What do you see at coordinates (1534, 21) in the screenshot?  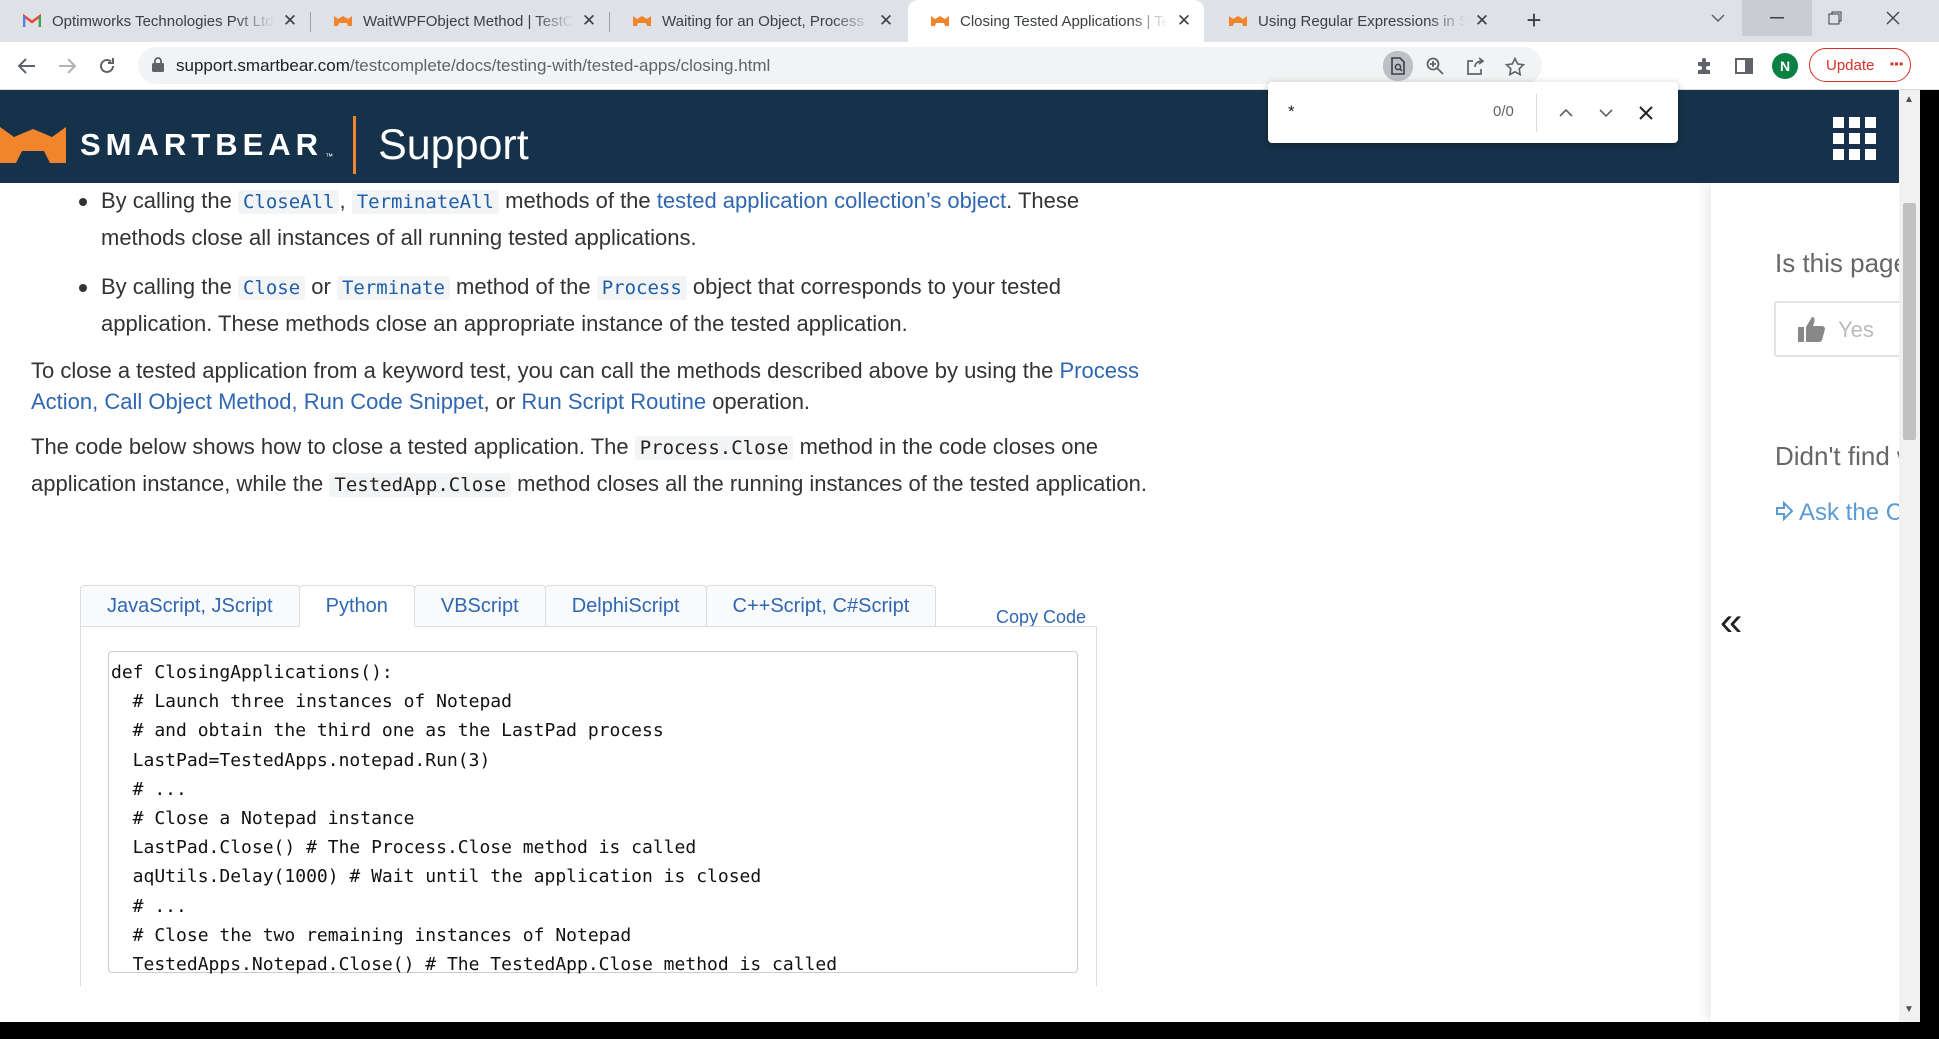 I see `new-tab-button: +` at bounding box center [1534, 21].